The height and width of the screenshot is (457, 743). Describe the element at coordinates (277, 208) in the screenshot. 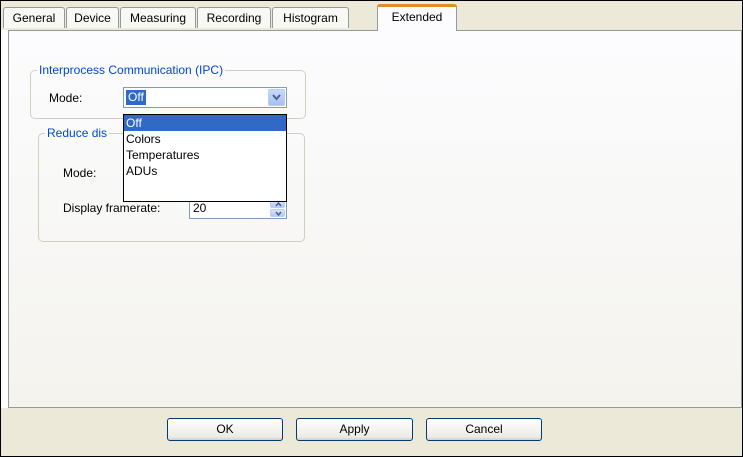

I see `spinner-buttons` at that location.